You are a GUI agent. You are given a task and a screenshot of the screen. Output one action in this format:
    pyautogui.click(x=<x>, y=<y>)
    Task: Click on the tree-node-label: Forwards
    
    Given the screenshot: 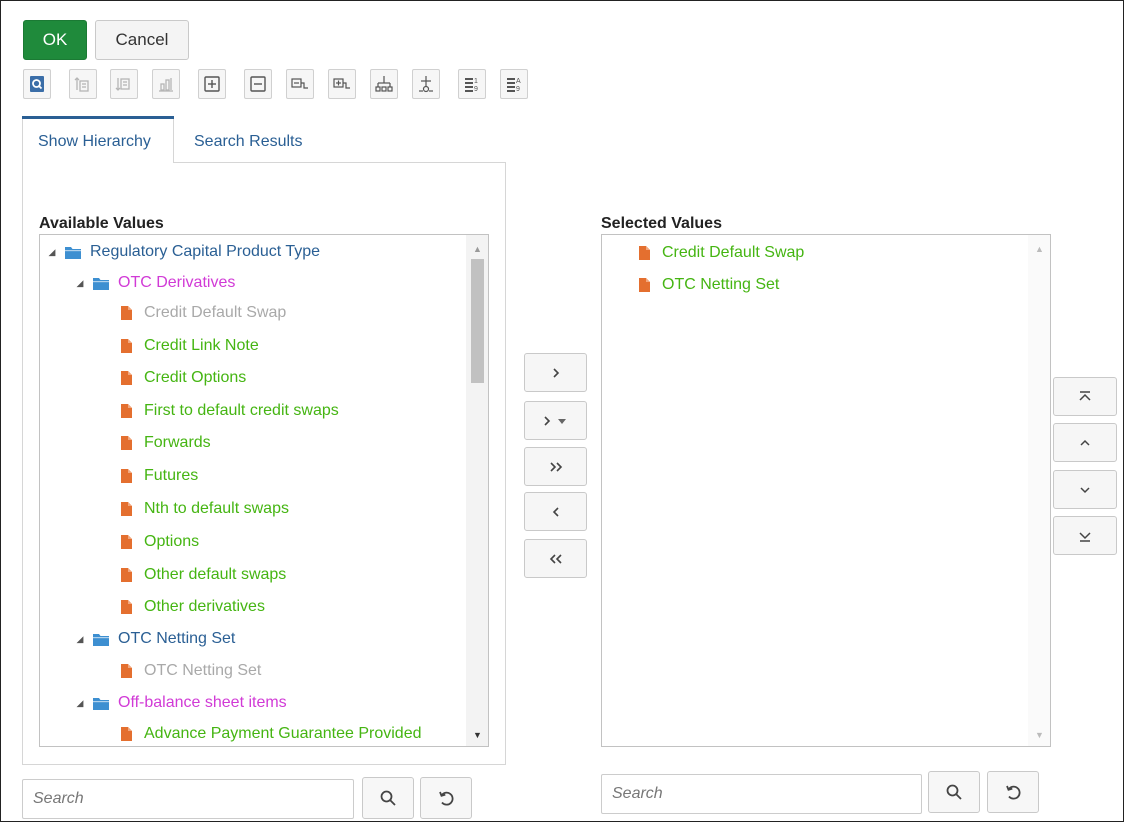 What is the action you would take?
    pyautogui.click(x=177, y=442)
    